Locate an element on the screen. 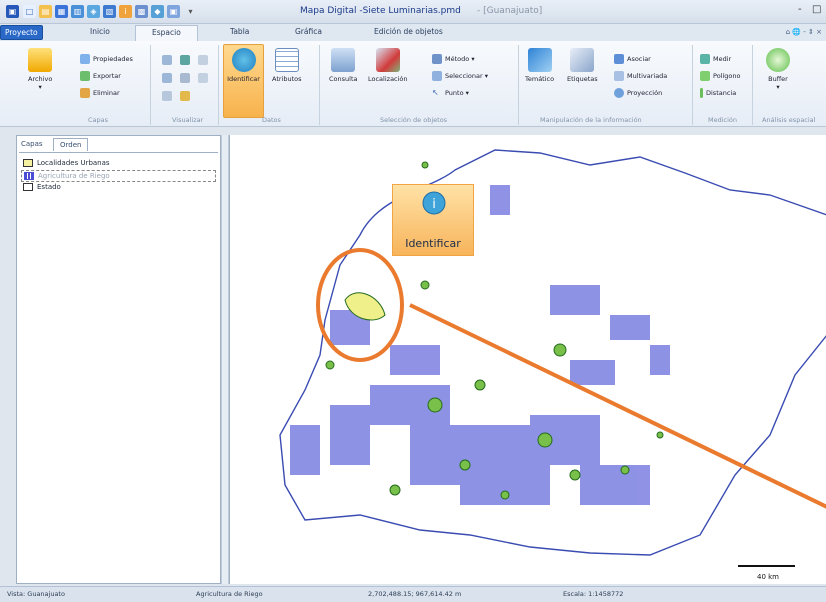 The width and height of the screenshot is (826, 602). tematico-button: Temático is located at coordinates (539, 65).